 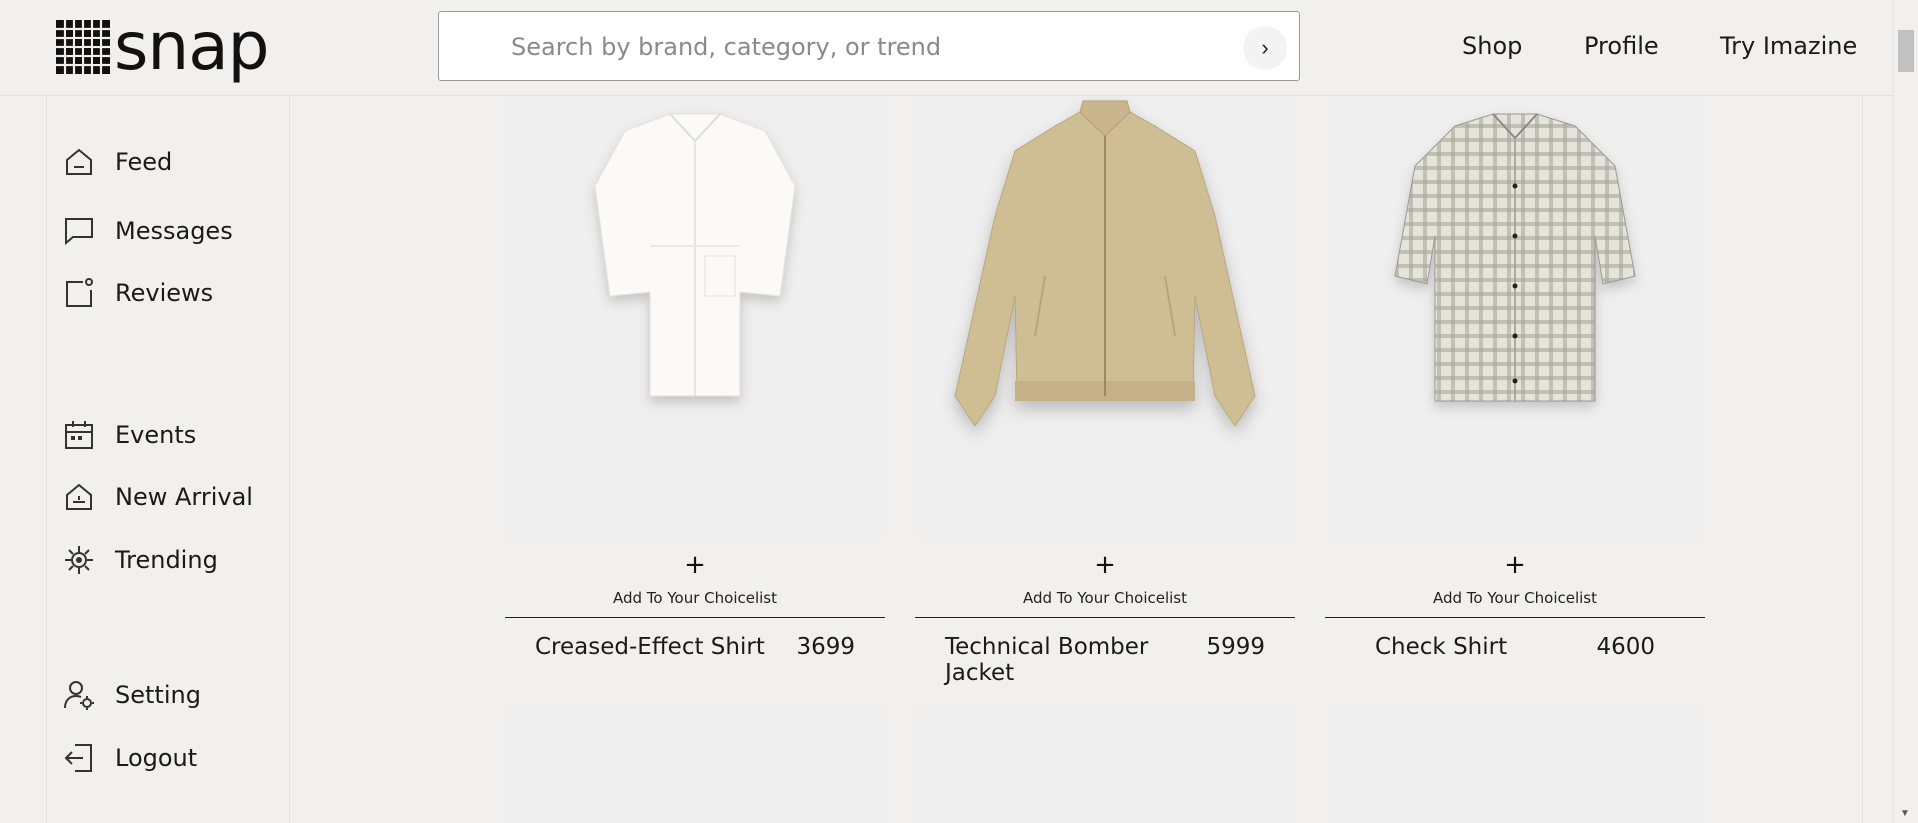 What do you see at coordinates (158, 695) in the screenshot?
I see `sidebar-item-label: Setting` at bounding box center [158, 695].